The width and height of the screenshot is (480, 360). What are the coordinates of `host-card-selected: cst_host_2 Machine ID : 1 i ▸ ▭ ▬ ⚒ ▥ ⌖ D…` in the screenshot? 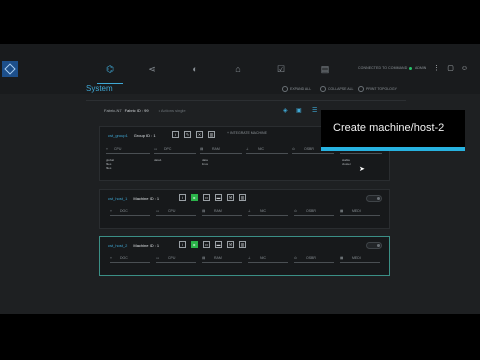 It's located at (244, 256).